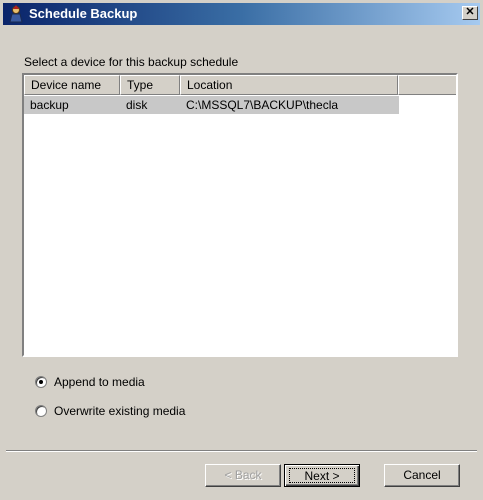 This screenshot has height=500, width=483. I want to click on append-radio, so click(41, 382).